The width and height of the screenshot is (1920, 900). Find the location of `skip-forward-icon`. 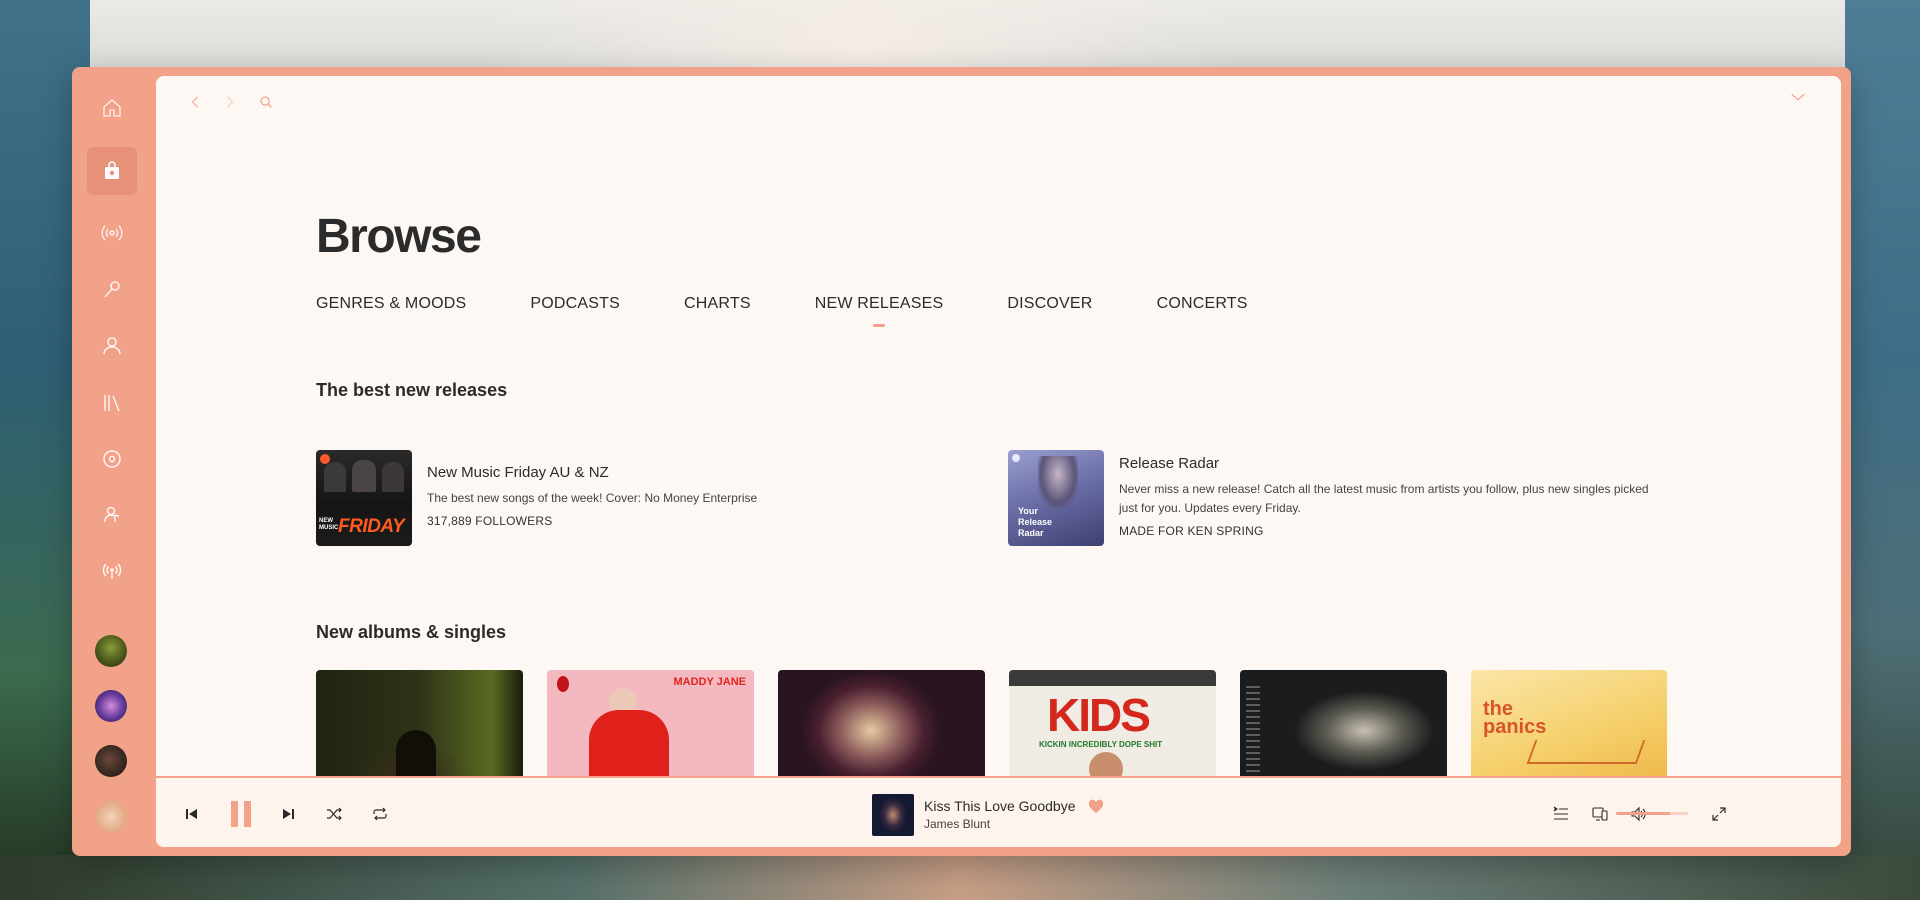

skip-forward-icon is located at coordinates (288, 814).